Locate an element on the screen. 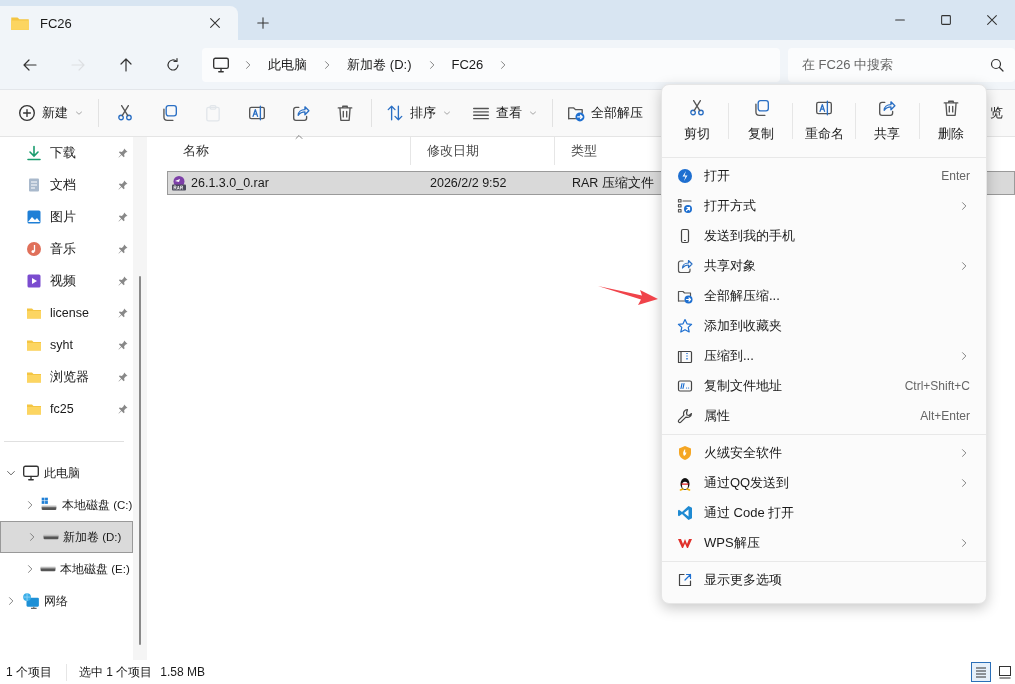  details-view-button is located at coordinates (981, 672).